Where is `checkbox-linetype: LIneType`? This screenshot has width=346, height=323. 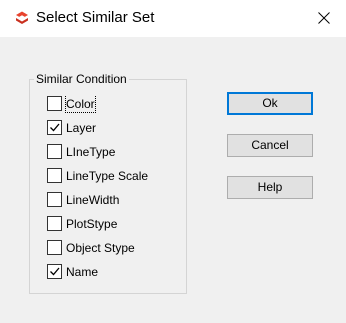
checkbox-linetype: LIneType is located at coordinates (106, 152).